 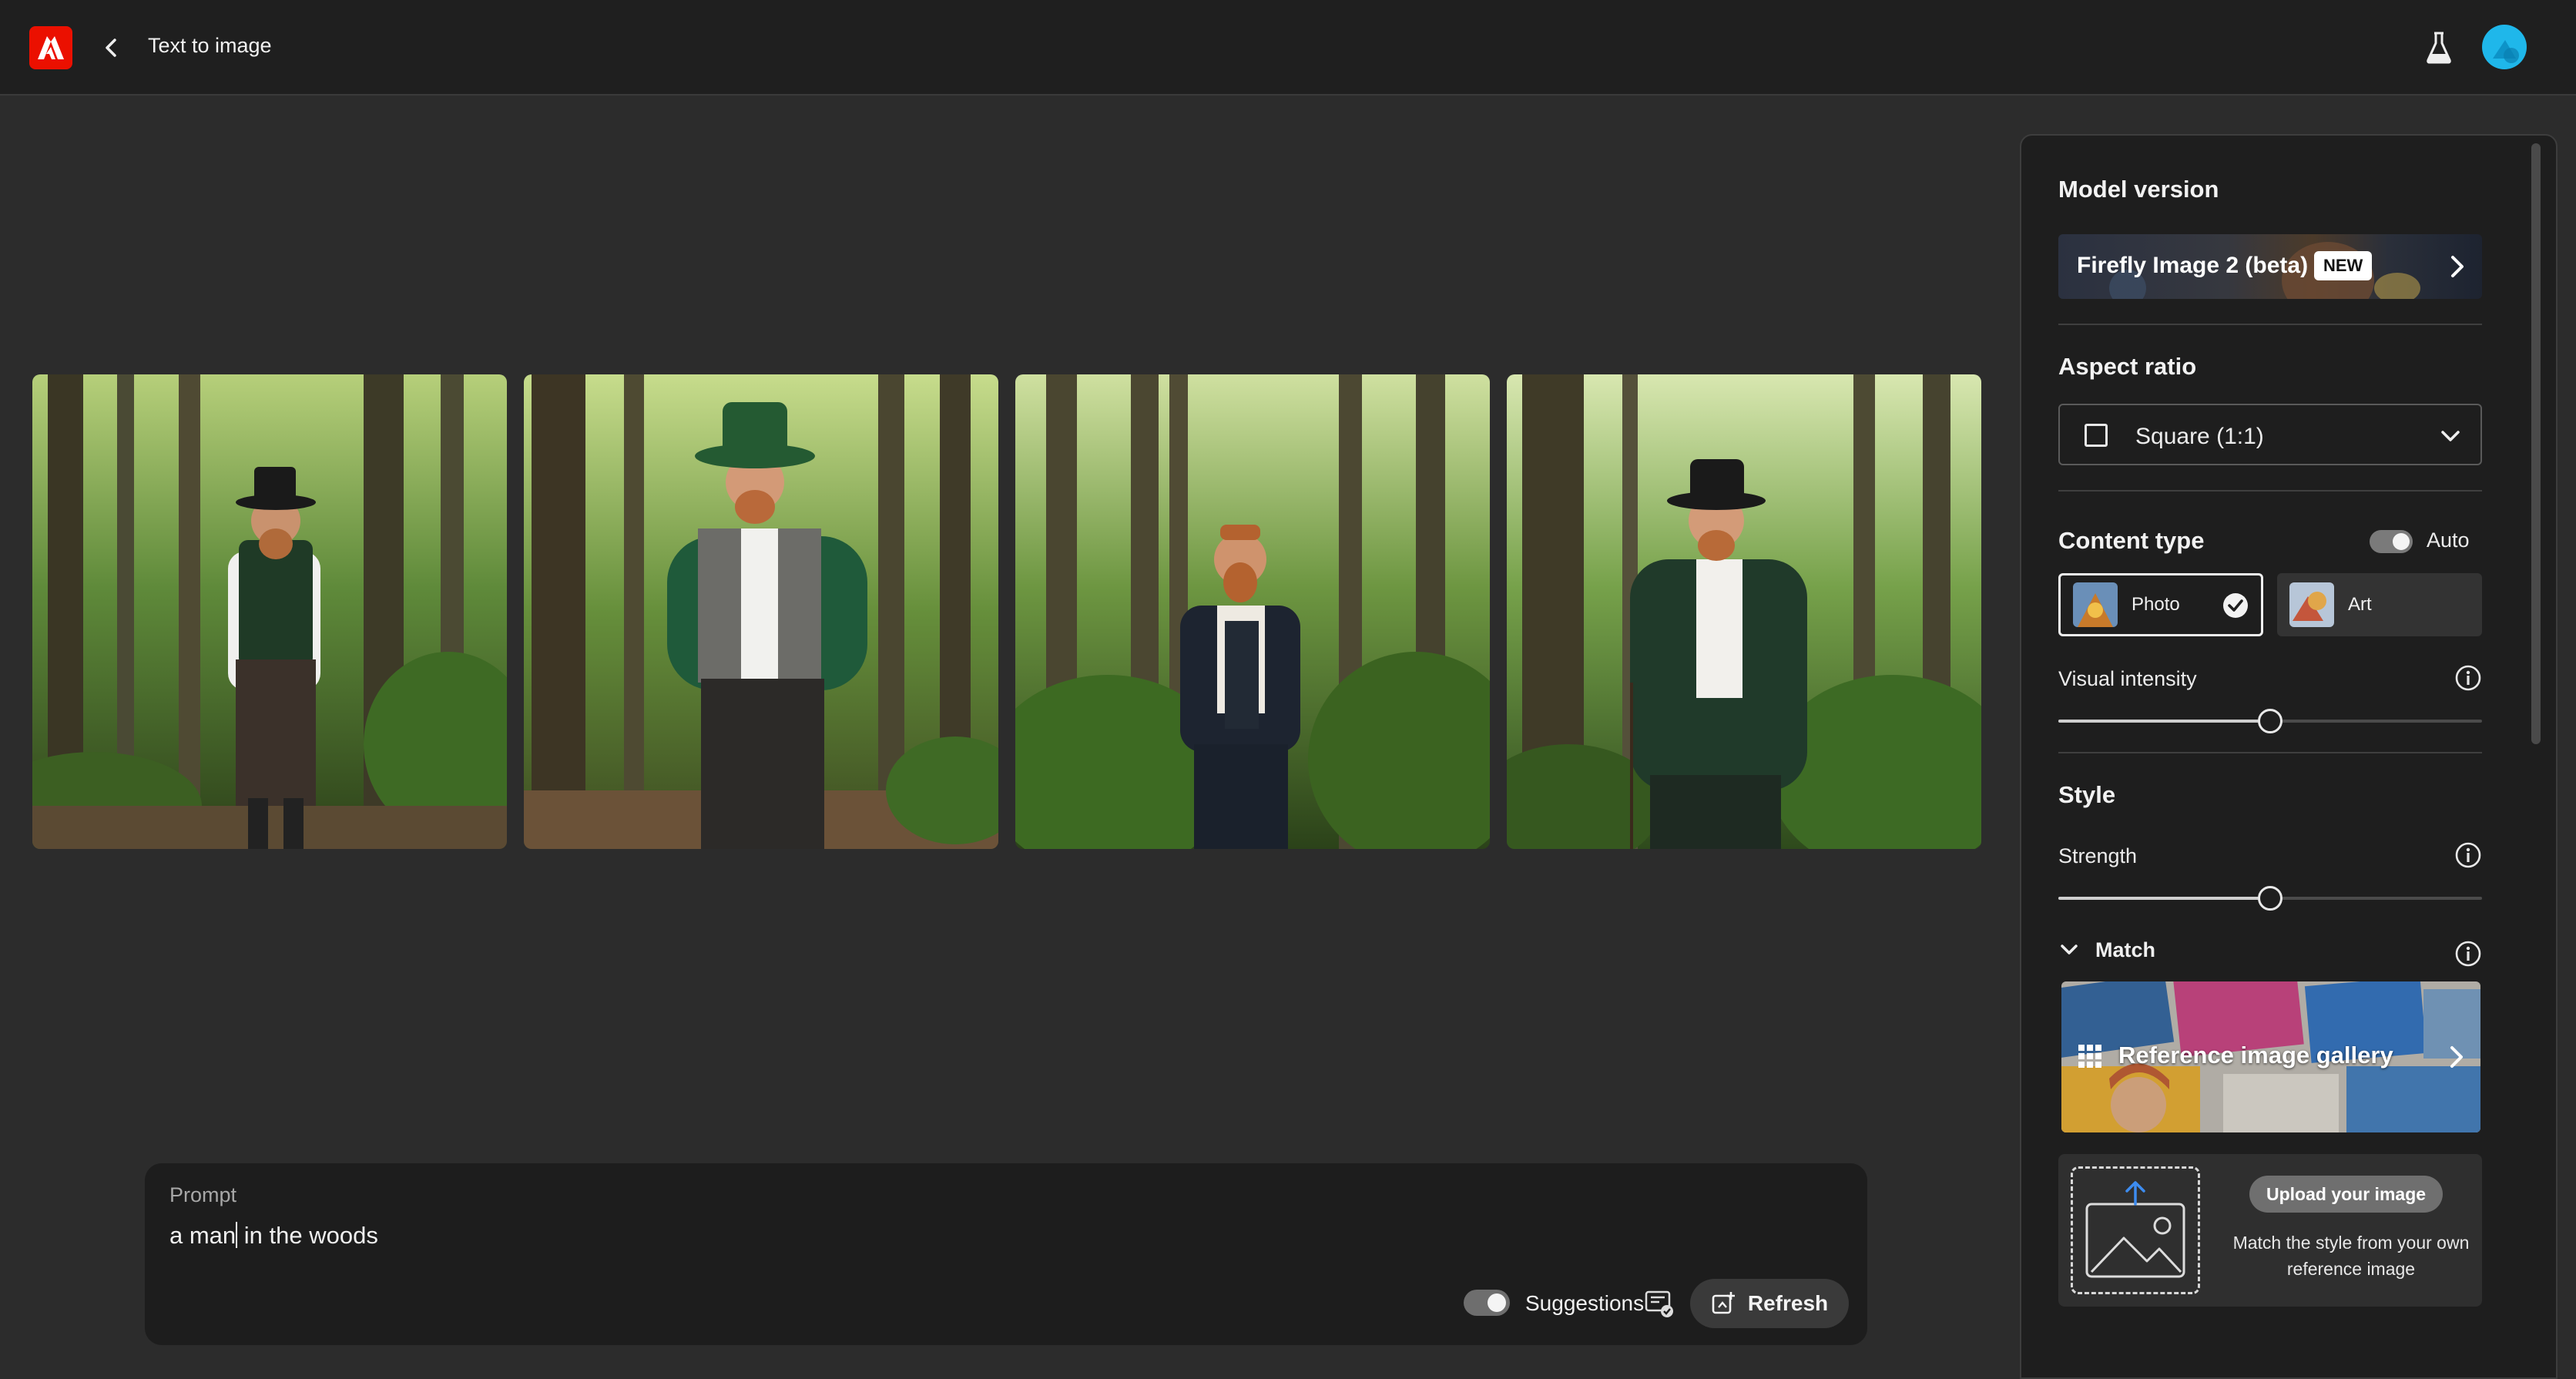 I want to click on strength-slider, so click(x=2270, y=899).